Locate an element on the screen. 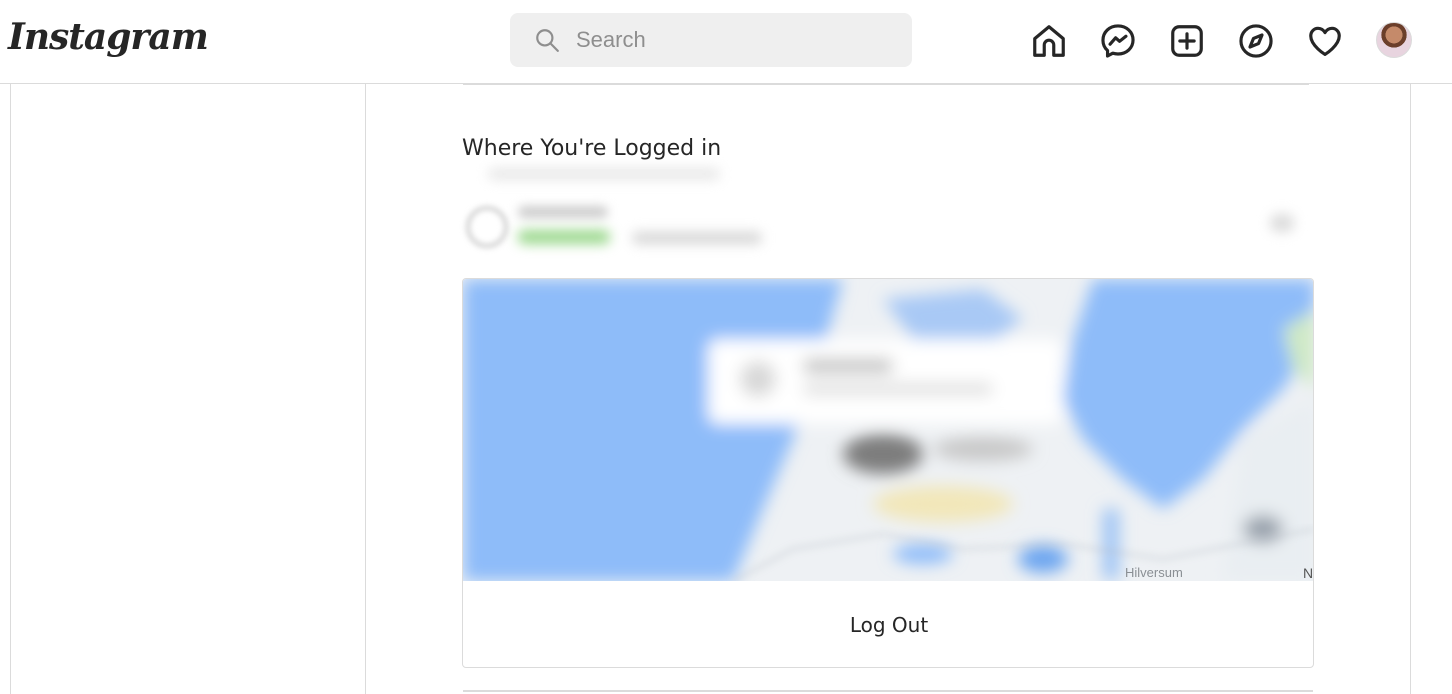 The height and width of the screenshot is (694, 1452). new-post-icon is located at coordinates (1187, 41).